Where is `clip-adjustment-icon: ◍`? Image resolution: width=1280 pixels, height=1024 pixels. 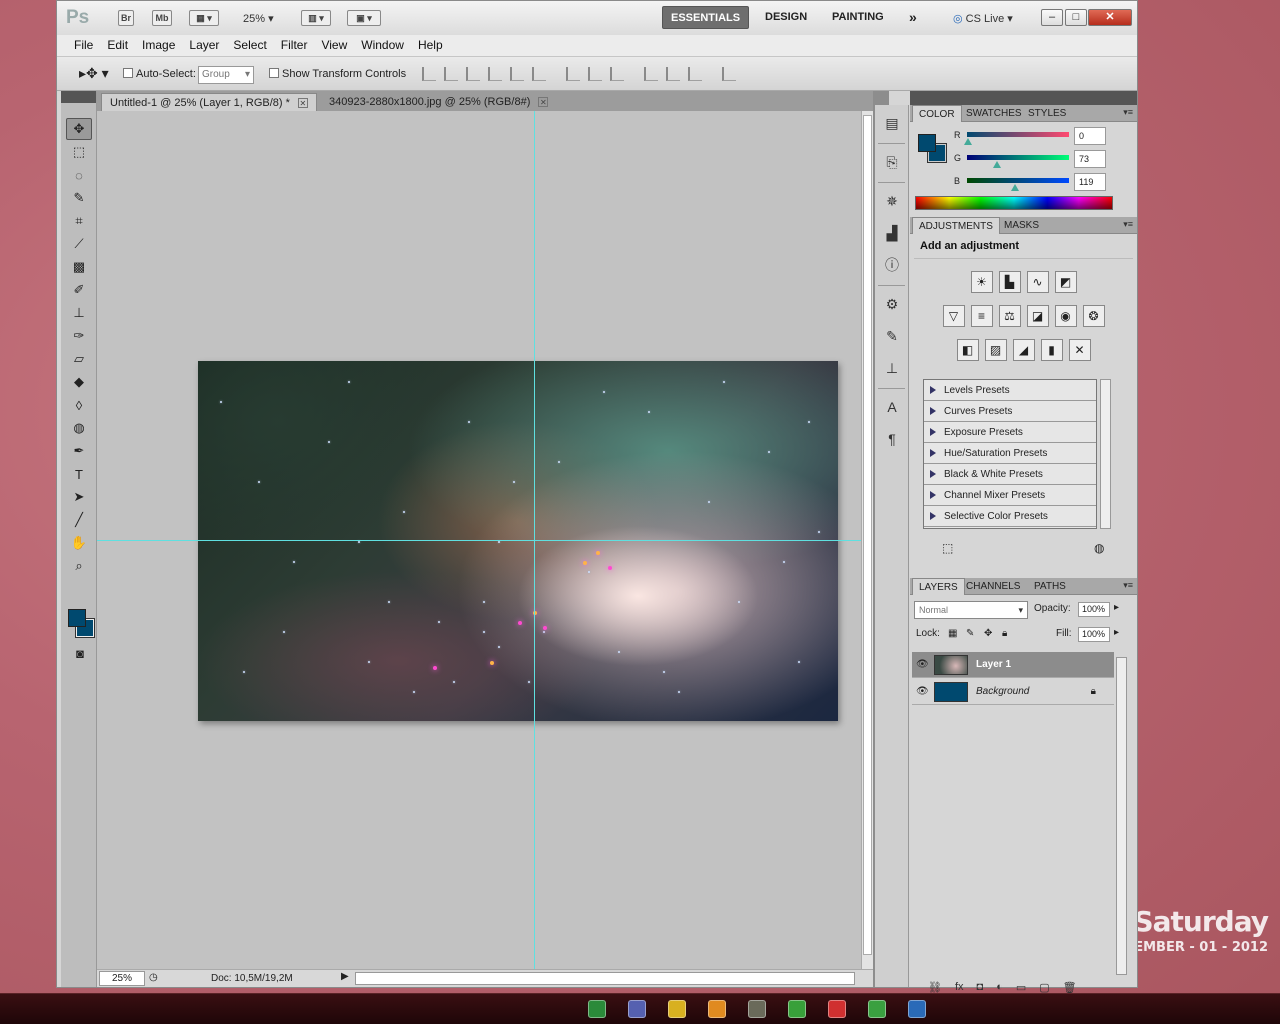 clip-adjustment-icon: ◍ is located at coordinates (1099, 548).